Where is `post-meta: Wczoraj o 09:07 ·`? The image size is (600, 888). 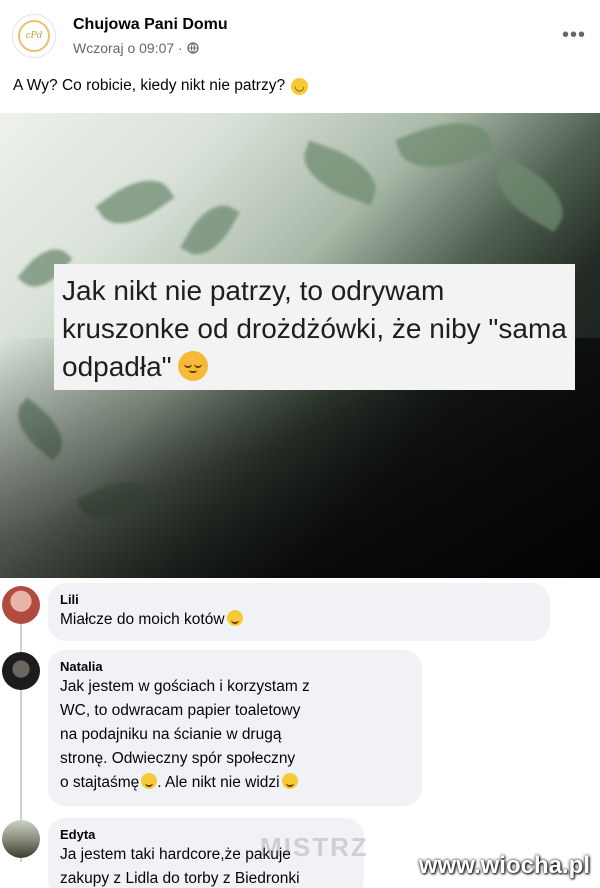 post-meta: Wczoraj o 09:07 · is located at coordinates (136, 48).